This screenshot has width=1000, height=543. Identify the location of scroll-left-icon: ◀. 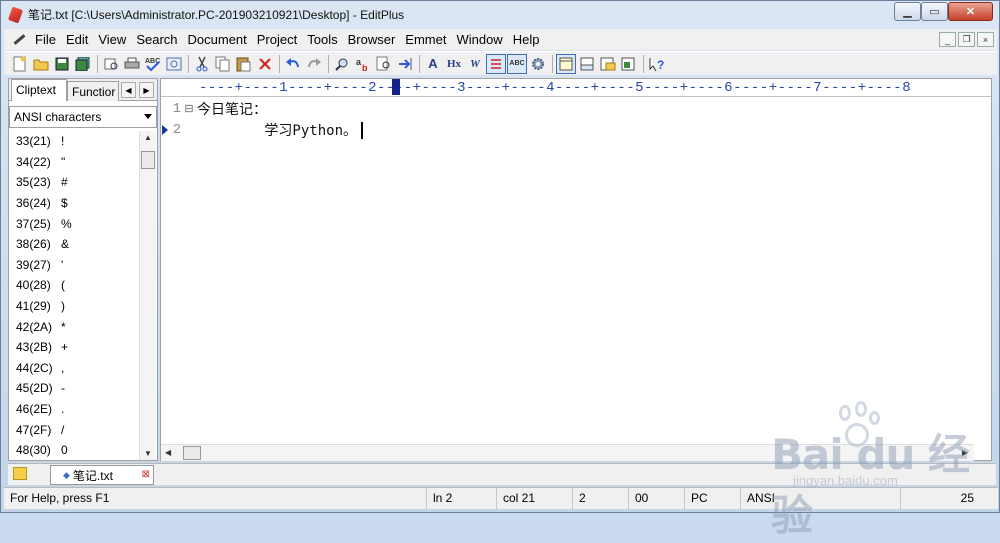
(168, 452).